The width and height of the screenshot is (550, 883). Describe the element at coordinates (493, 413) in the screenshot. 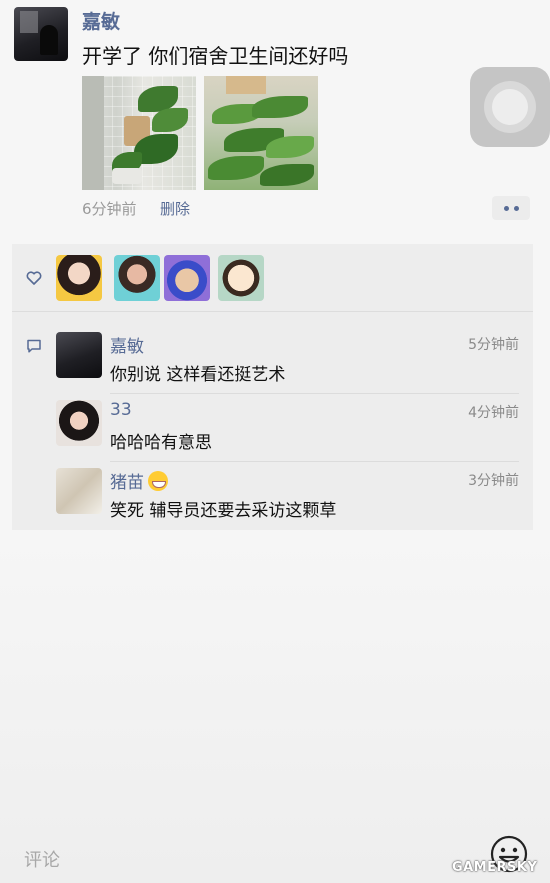

I see `comment-timestamp: 4分钟前` at that location.